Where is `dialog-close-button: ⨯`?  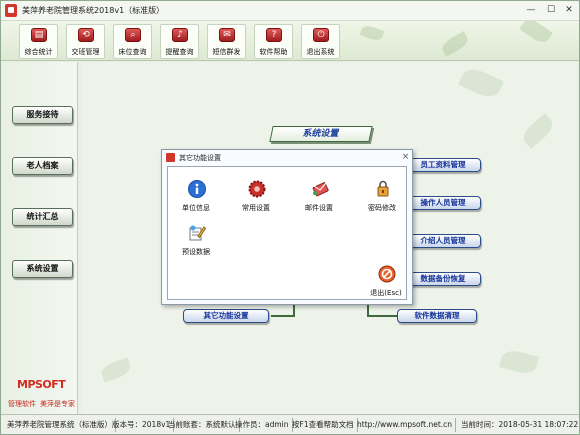
dialog-close-button: ⨯ is located at coordinates (405, 157).